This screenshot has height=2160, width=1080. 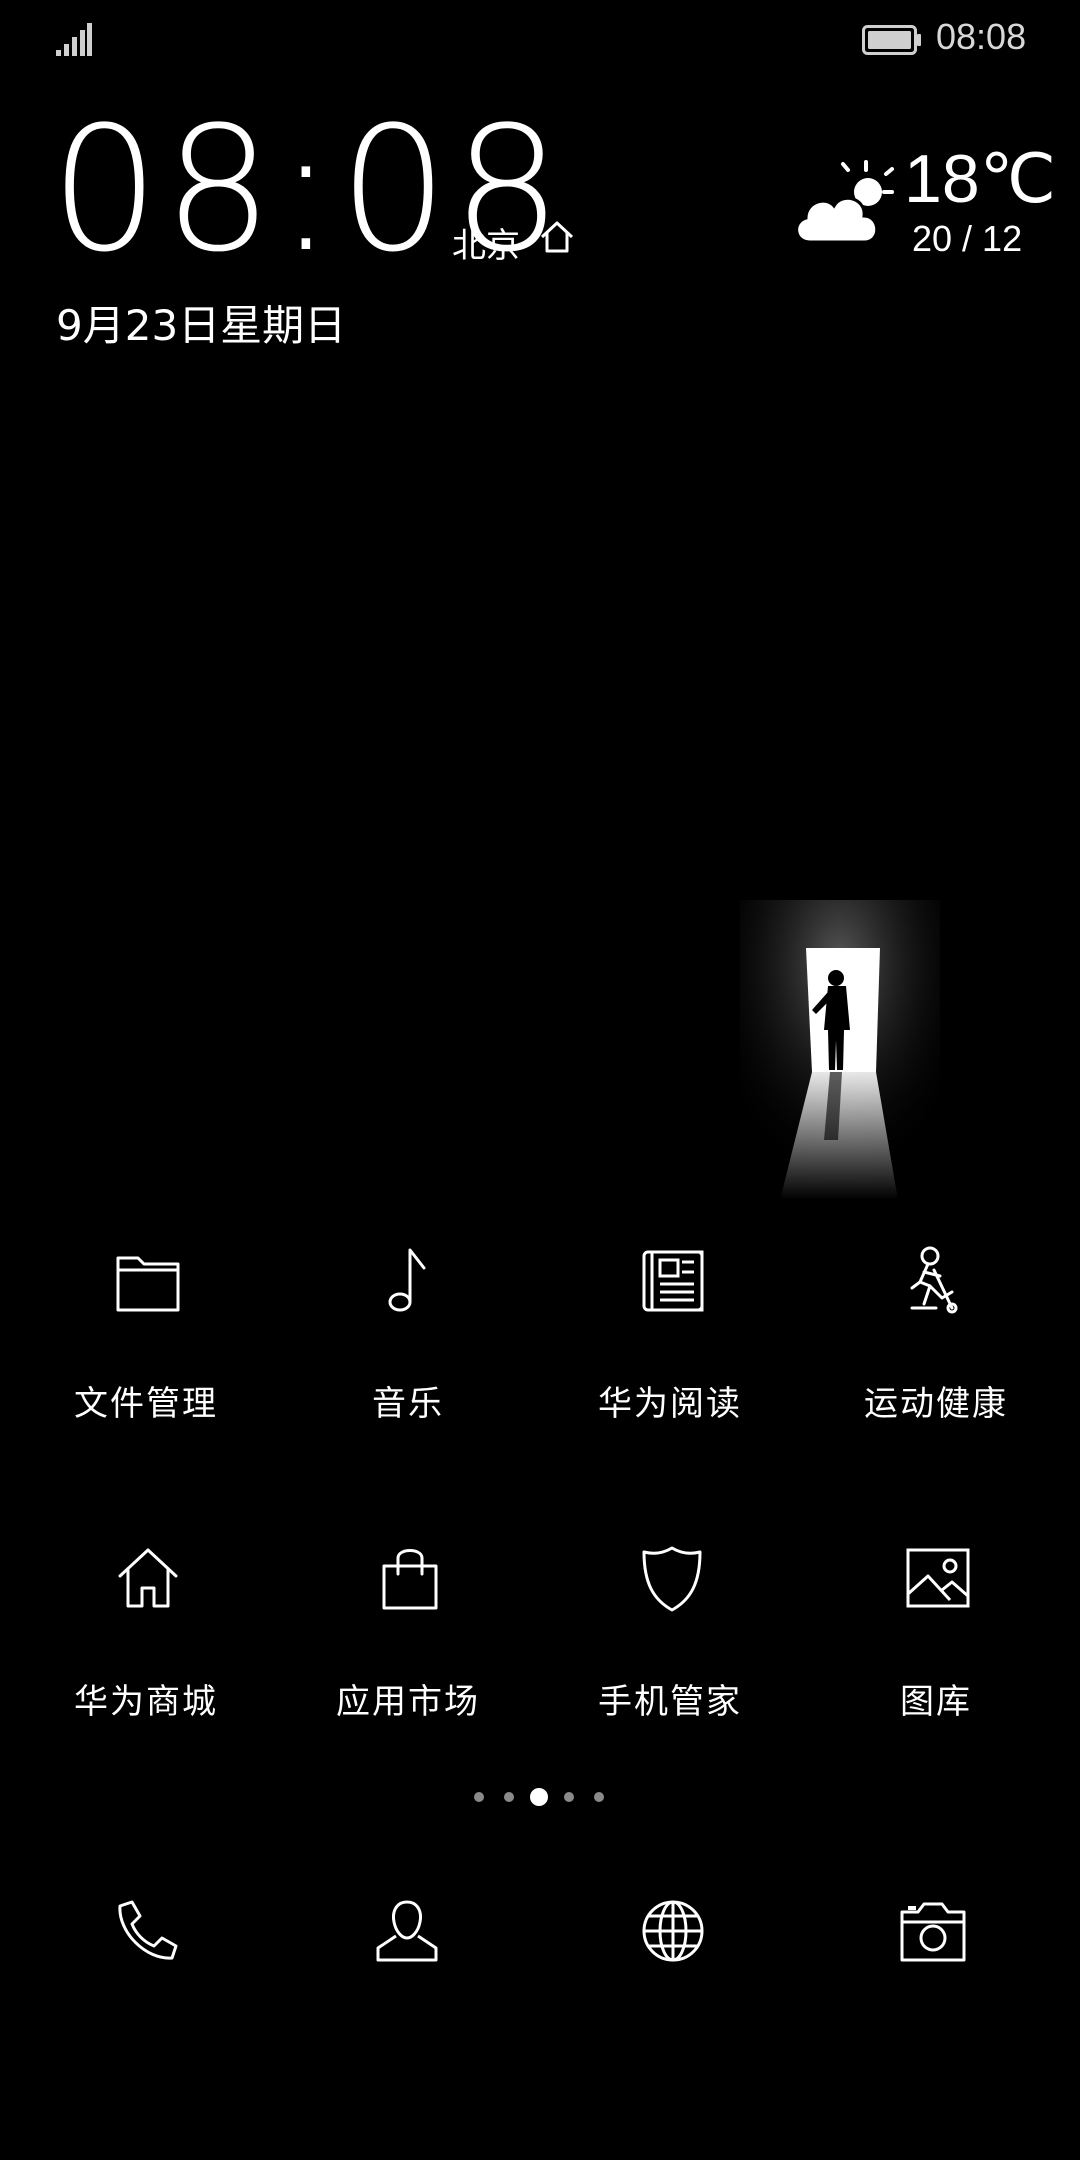 What do you see at coordinates (670, 1649) in the screenshot?
I see `app-phone-manager: 手机管家` at bounding box center [670, 1649].